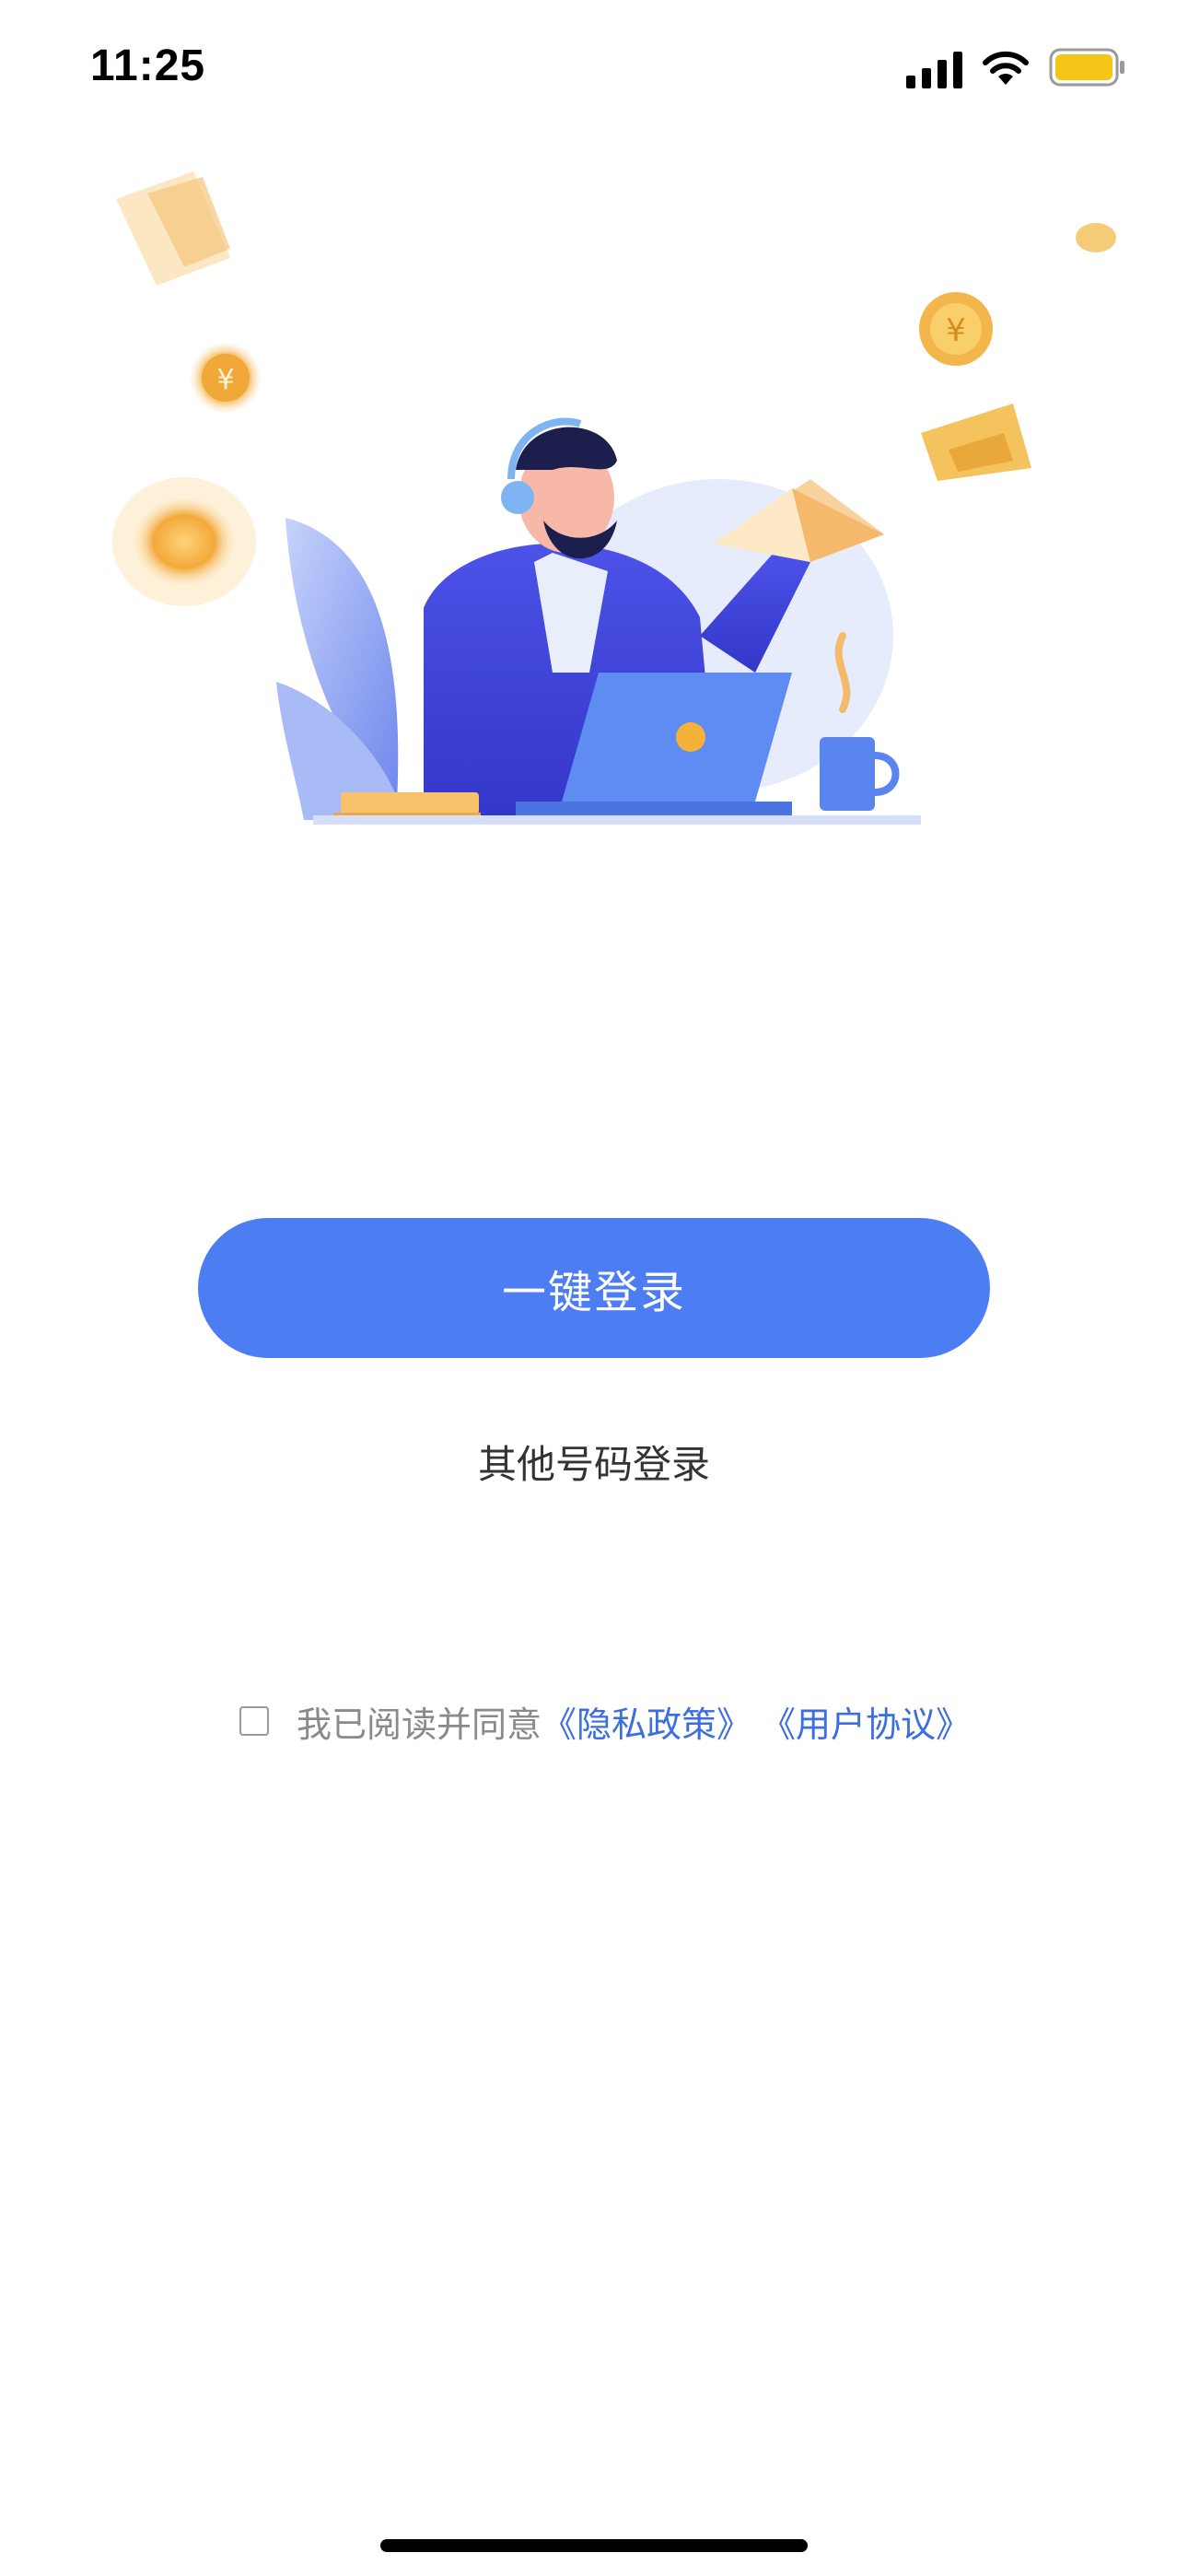  I want to click on home-indicator, so click(594, 2545).